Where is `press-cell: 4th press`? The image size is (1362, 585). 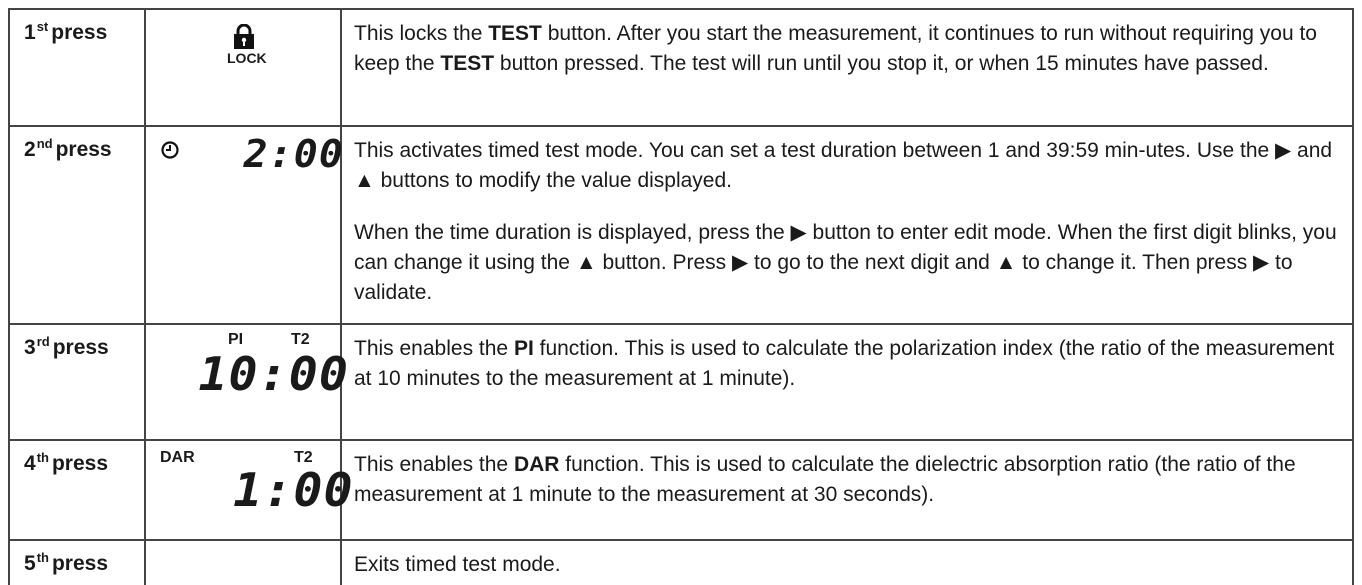
press-cell: 4th press is located at coordinates (78, 490).